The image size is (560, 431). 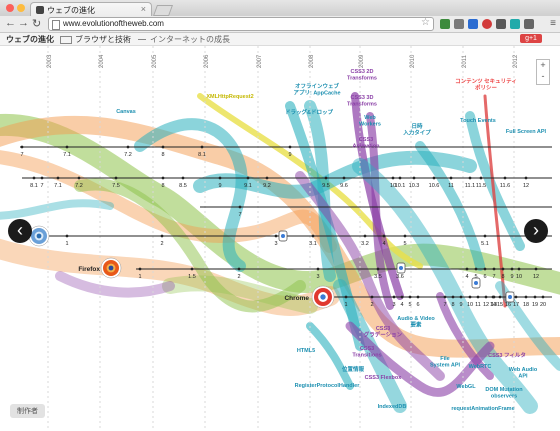 I want to click on firefox-name-label: Firefox, so click(x=89, y=269).